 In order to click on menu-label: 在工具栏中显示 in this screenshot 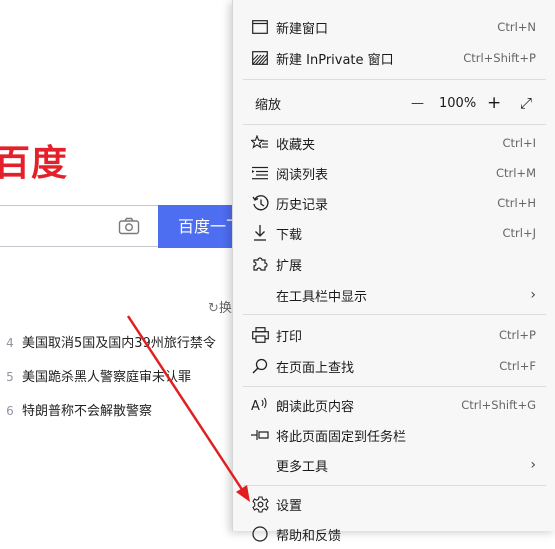, I will do `click(322, 297)`.